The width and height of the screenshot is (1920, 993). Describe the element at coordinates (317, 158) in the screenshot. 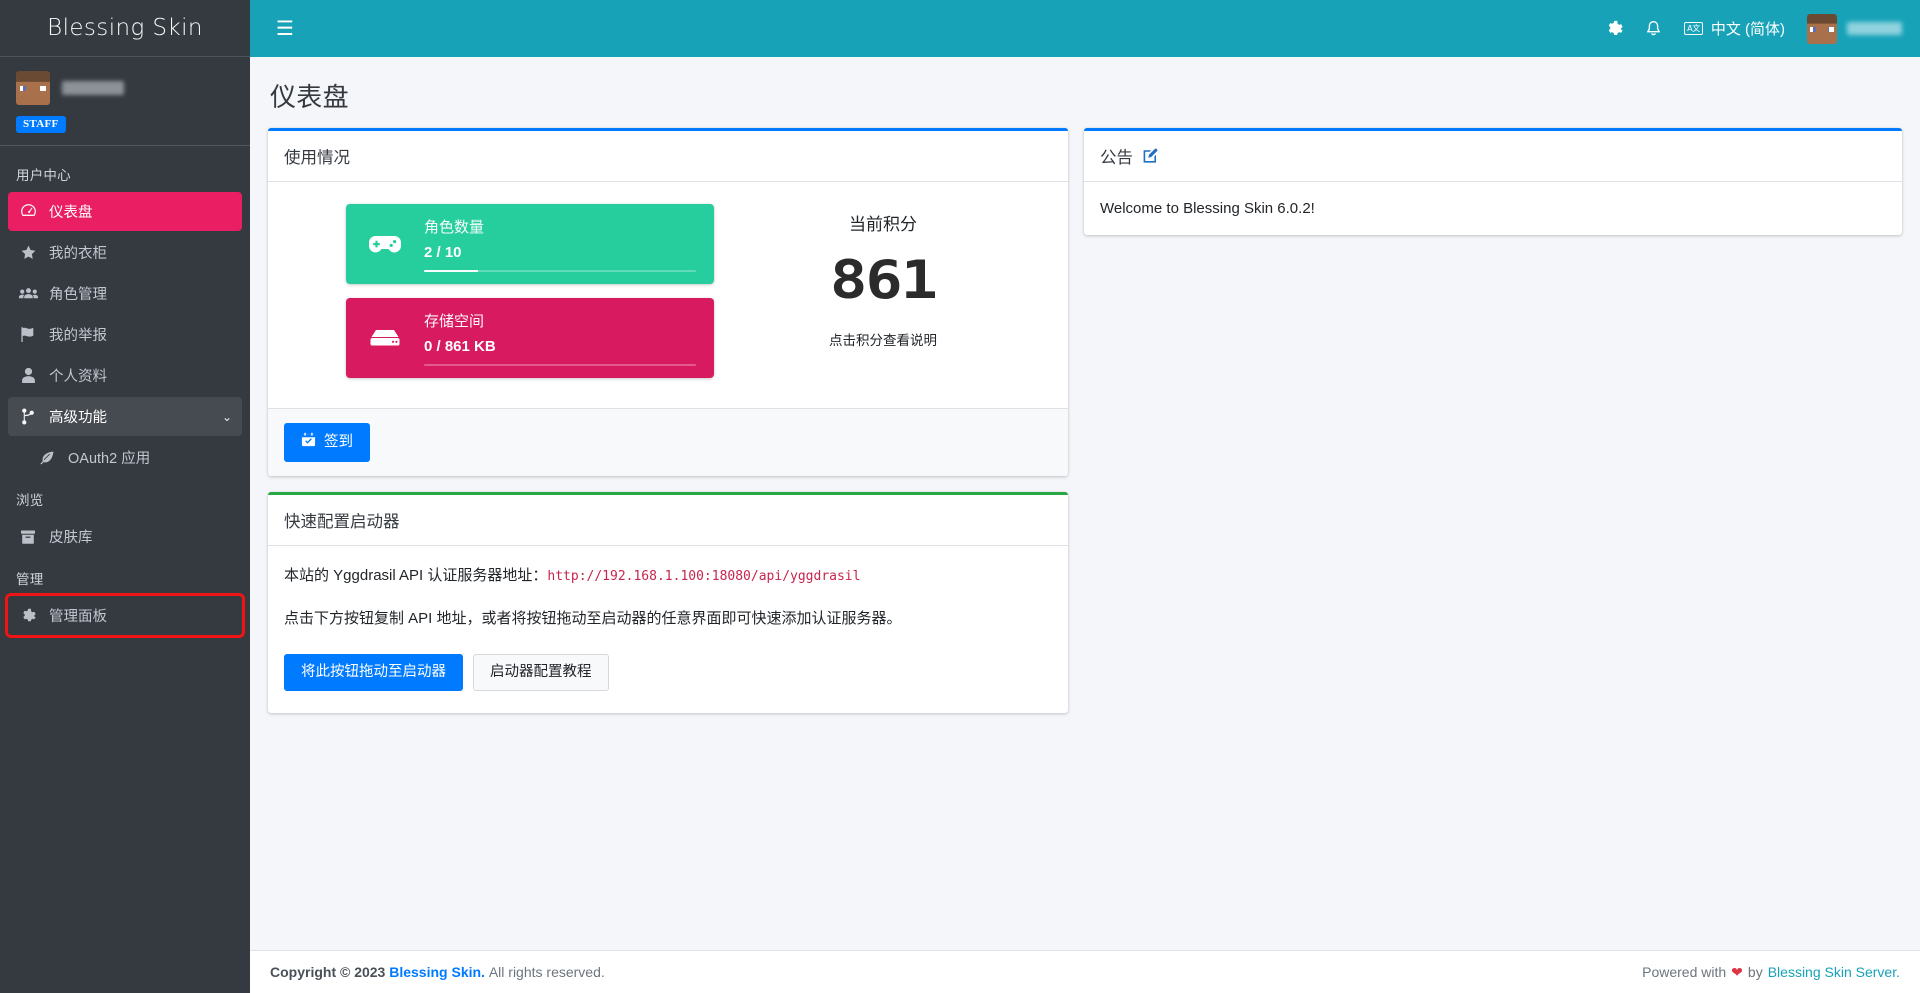

I see `usage-card-title: 使用情况` at that location.